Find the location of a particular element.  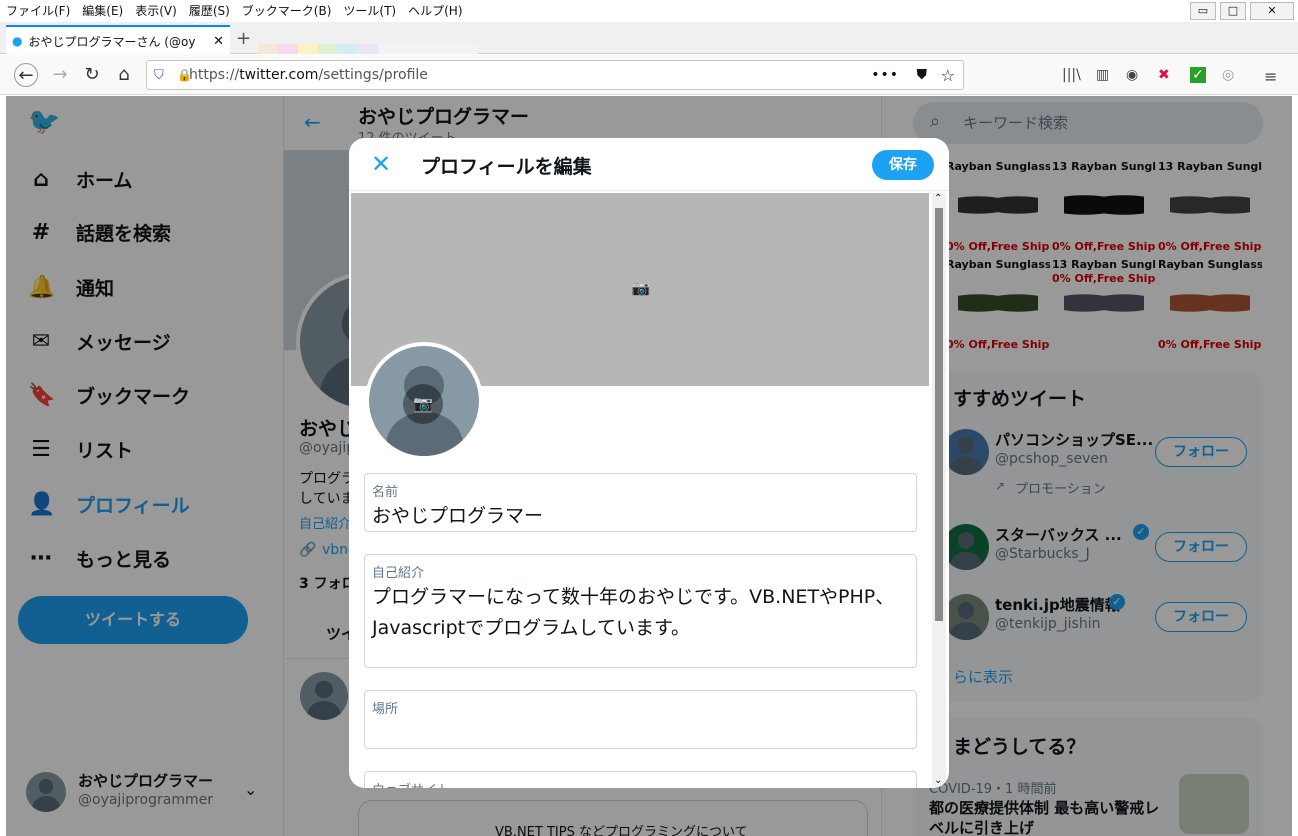

tab-bar: ● おやじプログラマーさん (@oy ✕ + is located at coordinates (649, 38).